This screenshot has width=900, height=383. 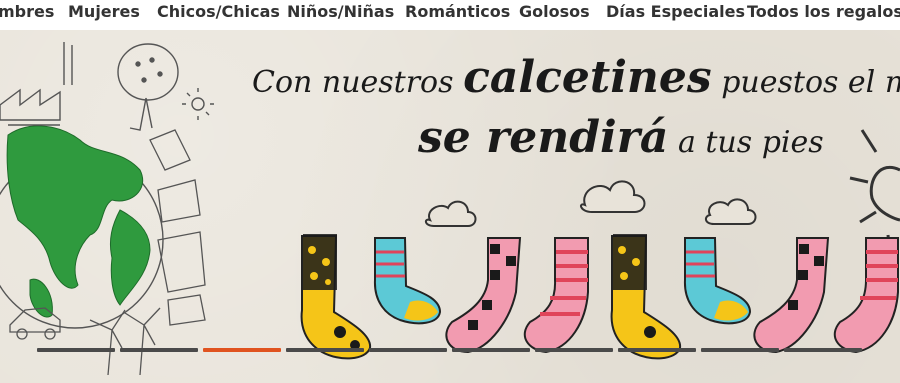 I want to click on buildings-icon, so click(x=177, y=227).